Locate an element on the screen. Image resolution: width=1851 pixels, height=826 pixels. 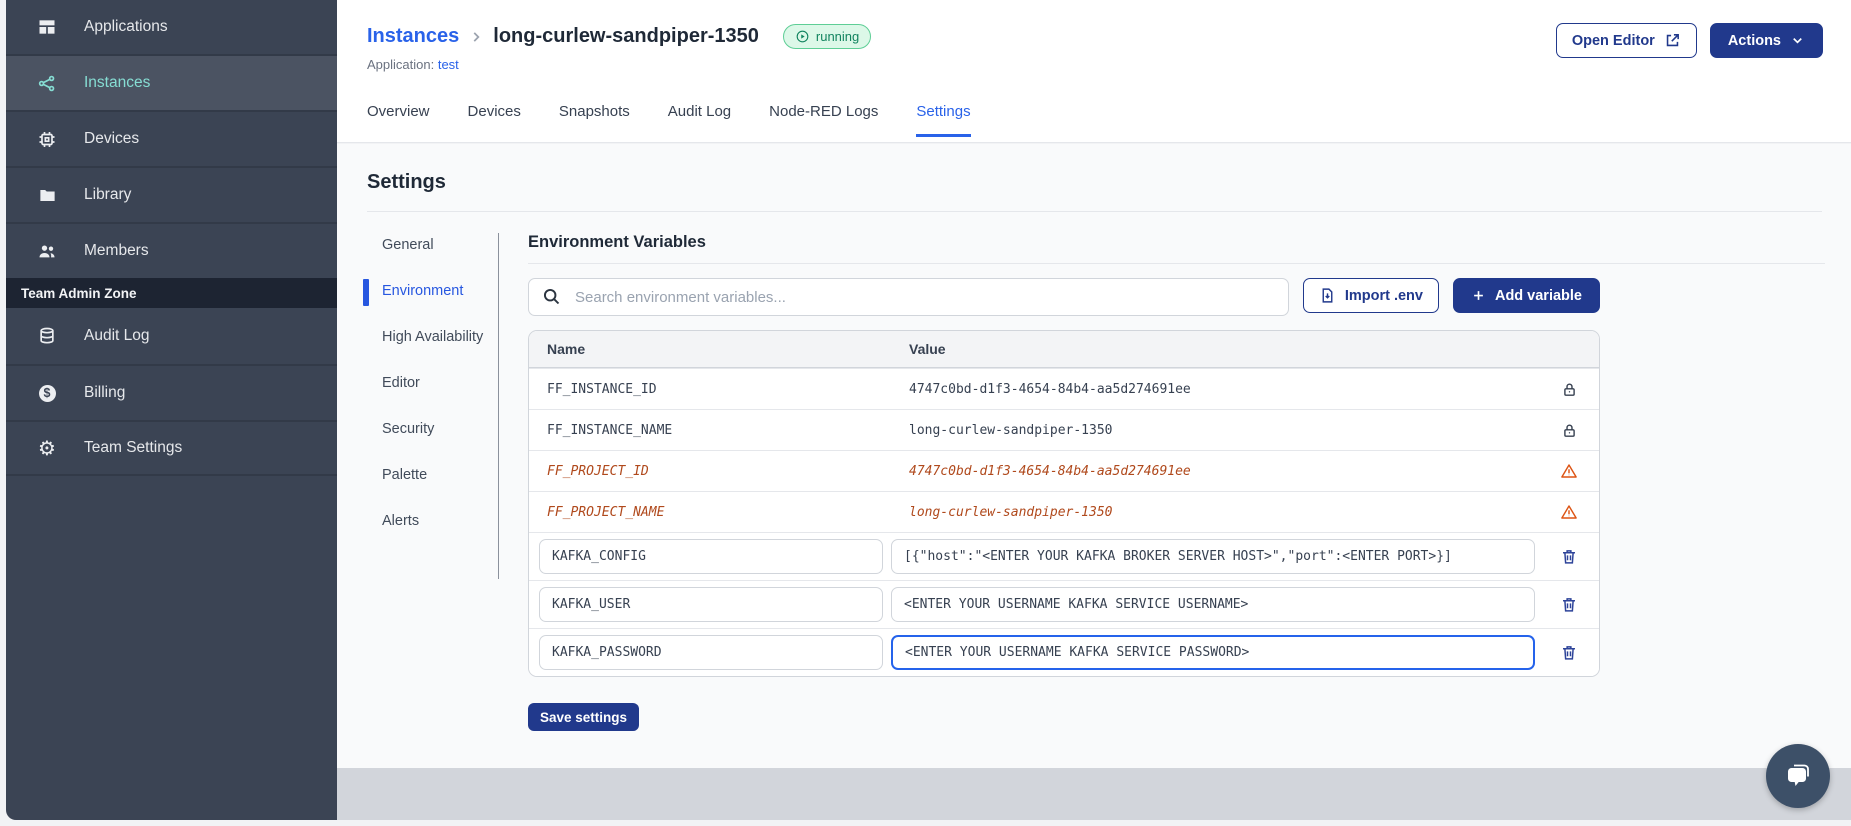
subnav-security: Security is located at coordinates (434, 429).